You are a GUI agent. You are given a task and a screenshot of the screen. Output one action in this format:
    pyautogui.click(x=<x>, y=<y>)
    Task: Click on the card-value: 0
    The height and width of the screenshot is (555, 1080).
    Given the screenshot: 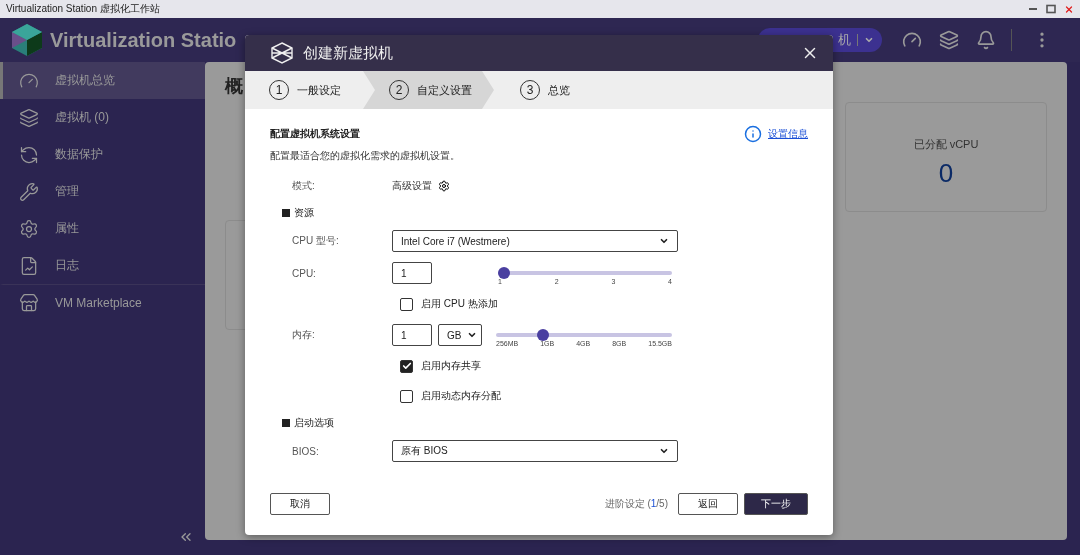 What is the action you would take?
    pyautogui.click(x=946, y=173)
    